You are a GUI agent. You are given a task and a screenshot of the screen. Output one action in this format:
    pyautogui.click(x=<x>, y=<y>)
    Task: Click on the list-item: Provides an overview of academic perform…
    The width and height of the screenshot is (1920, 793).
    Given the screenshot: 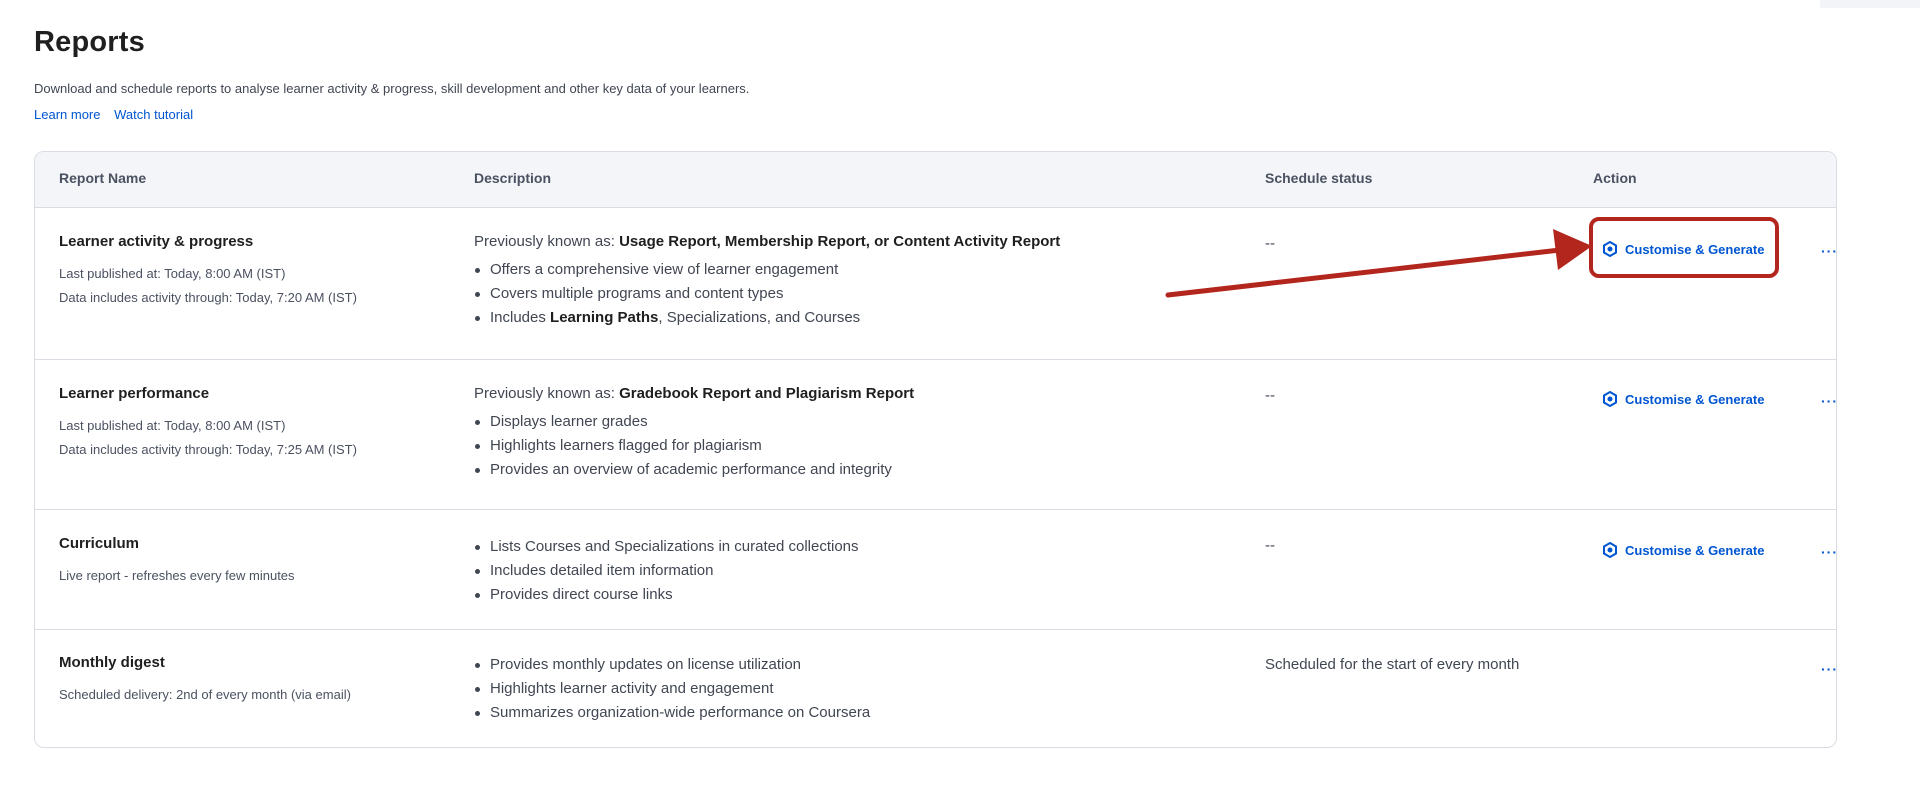 What is the action you would take?
    pyautogui.click(x=694, y=470)
    